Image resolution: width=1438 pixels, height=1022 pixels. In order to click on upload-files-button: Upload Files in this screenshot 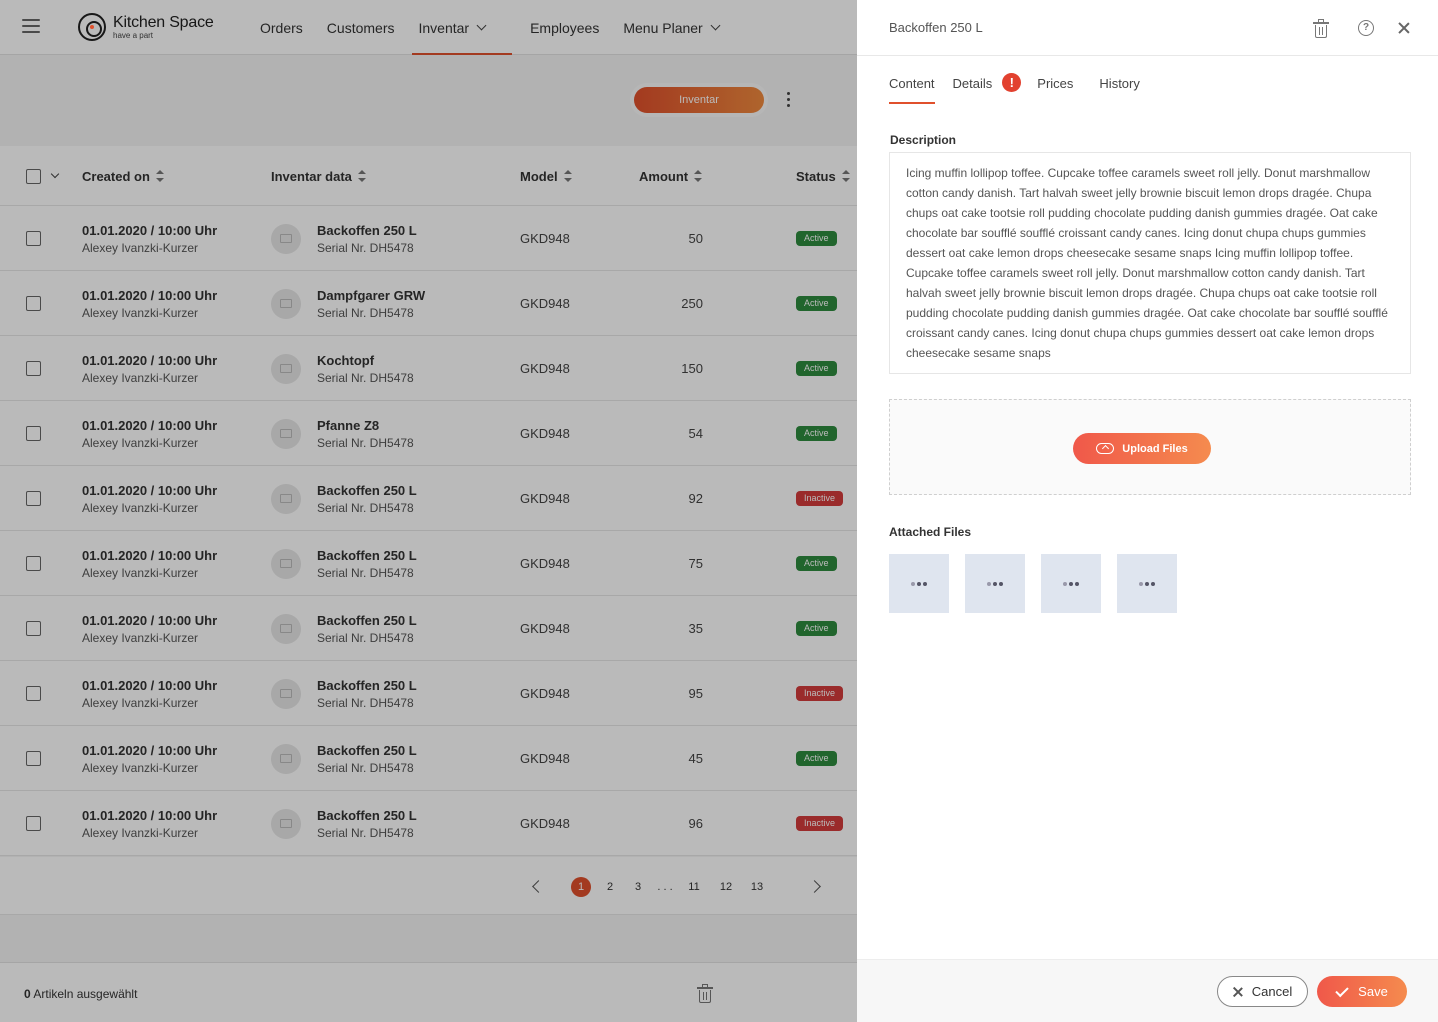, I will do `click(1142, 448)`.